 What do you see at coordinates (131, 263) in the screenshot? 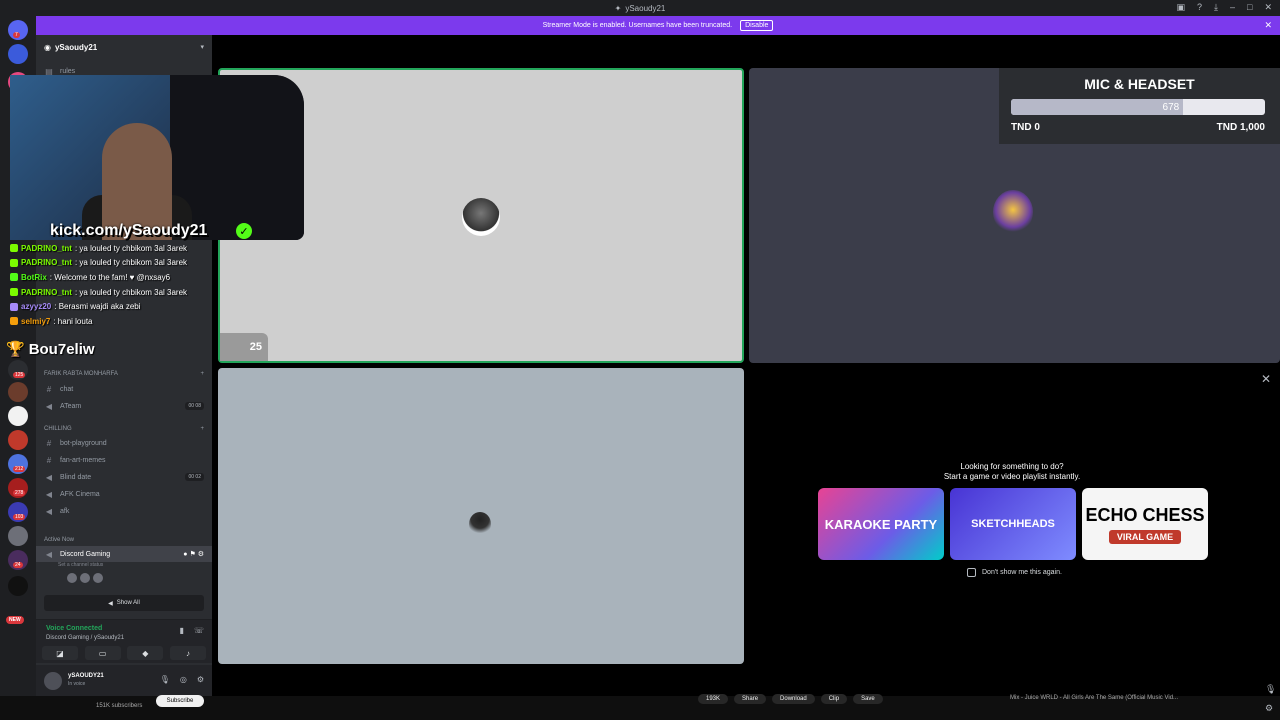
I see `chat-text: : ya louled ty chbikom 3al 3arek` at bounding box center [131, 263].